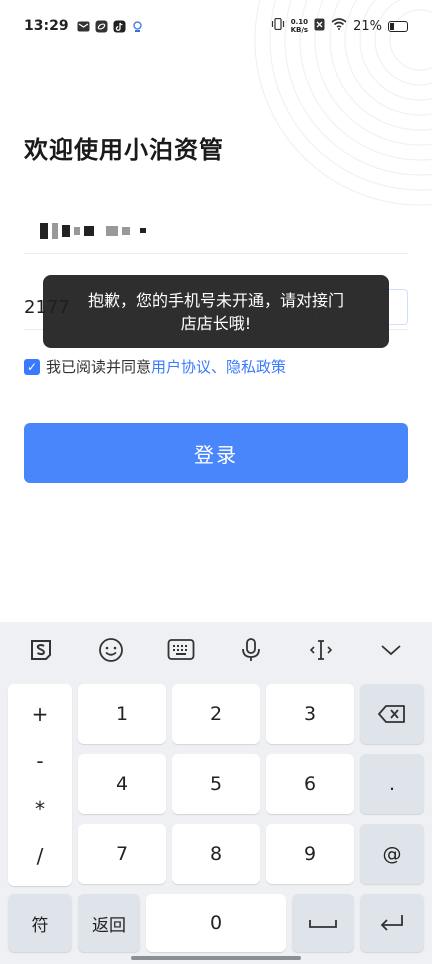 This screenshot has width=432, height=964. Describe the element at coordinates (310, 854) in the screenshot. I see `key-9: 9` at that location.